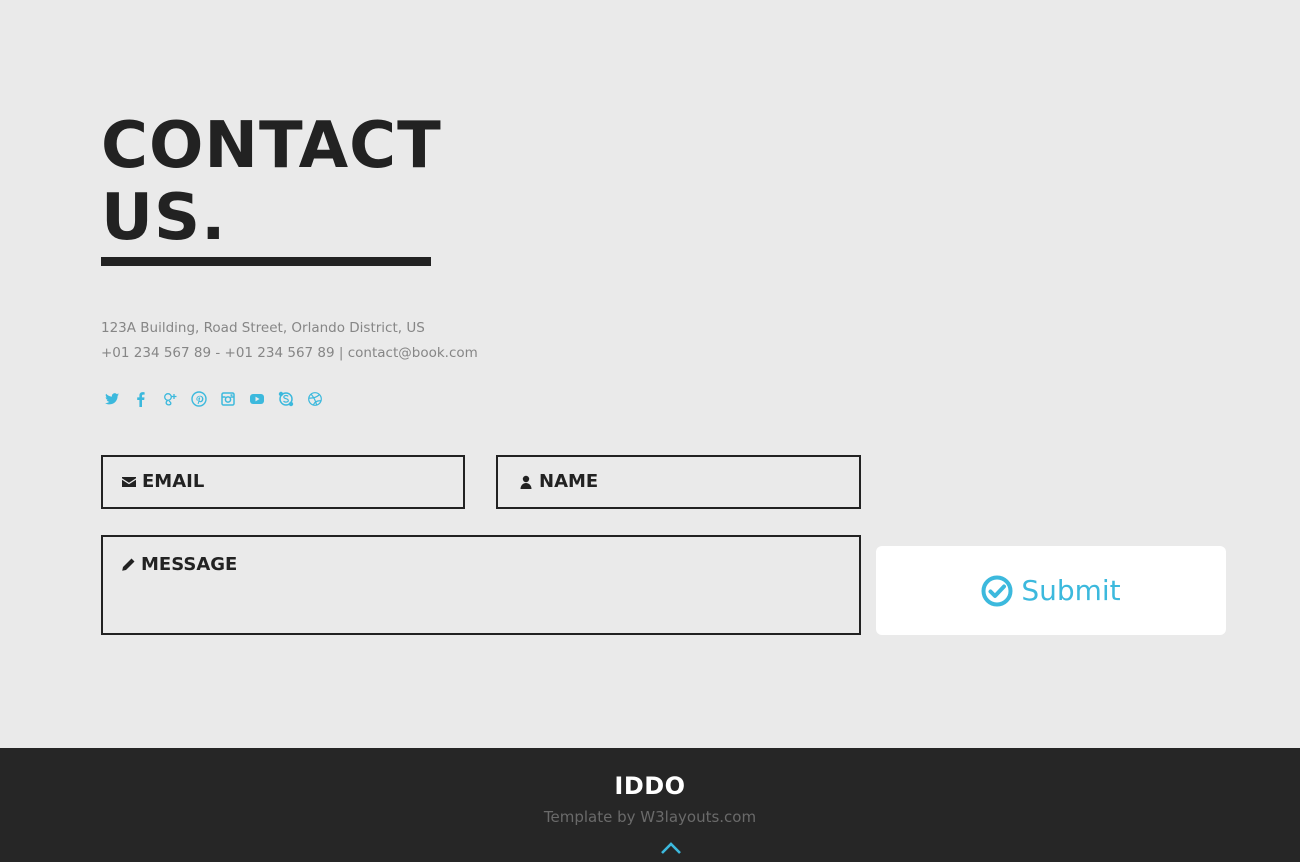  What do you see at coordinates (129, 481) in the screenshot?
I see `envelope-icon` at bounding box center [129, 481].